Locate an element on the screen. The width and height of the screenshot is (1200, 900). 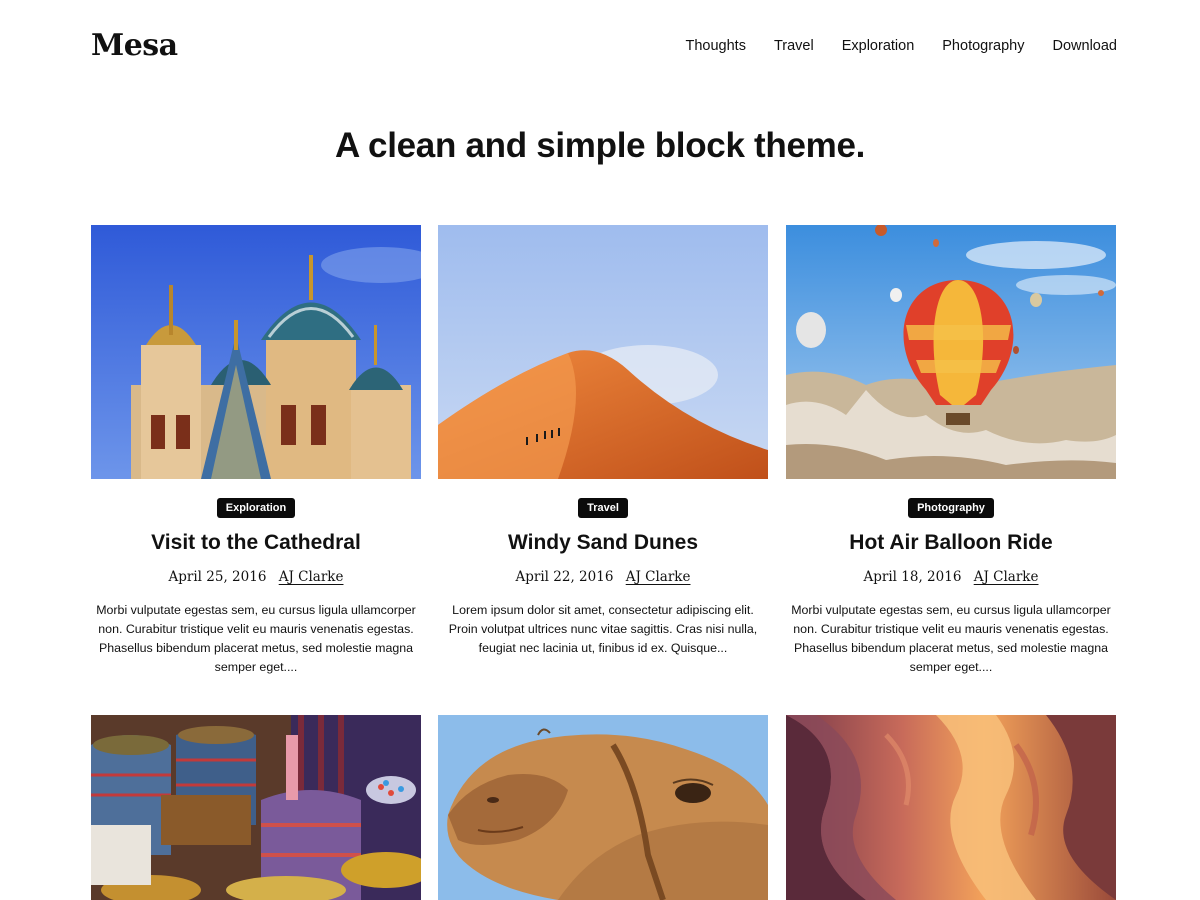
category-badge: Photography is located at coordinates (951, 508).